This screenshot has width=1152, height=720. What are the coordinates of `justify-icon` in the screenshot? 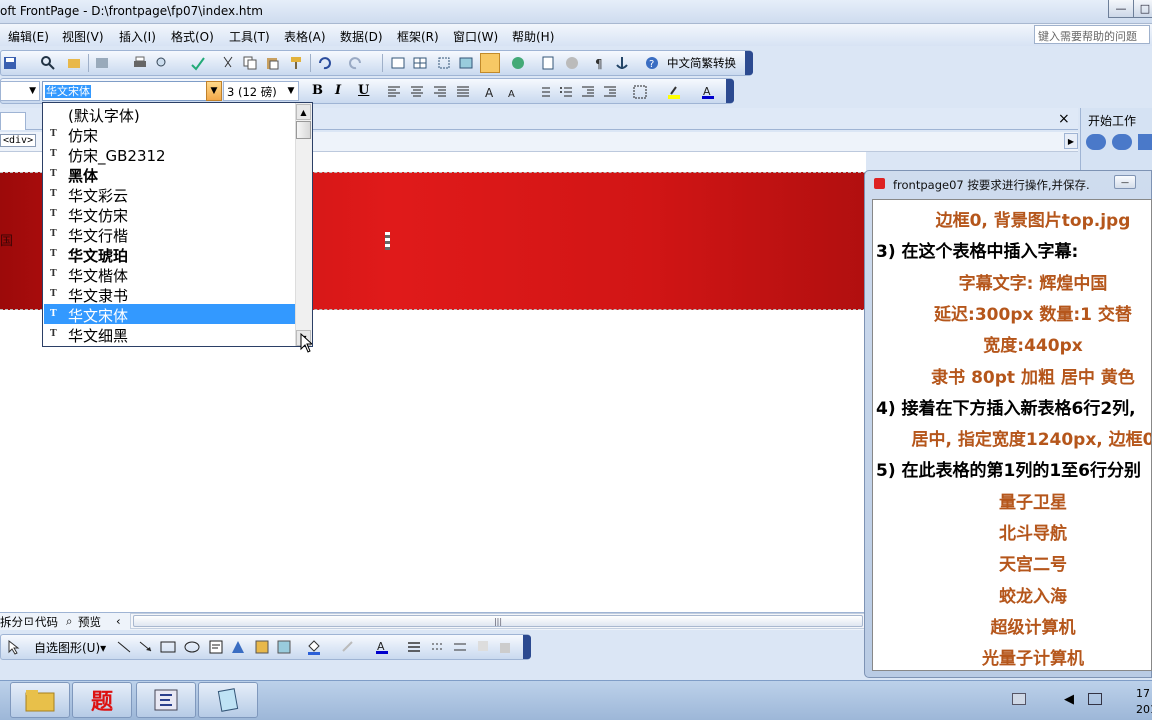 It's located at (463, 92).